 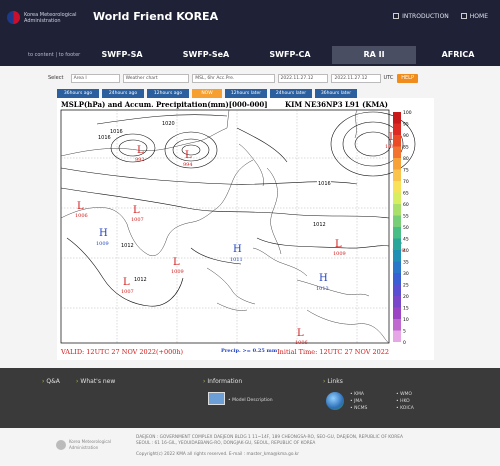 I want to click on nav-tab-ra-ii: RA II, so click(x=374, y=55).